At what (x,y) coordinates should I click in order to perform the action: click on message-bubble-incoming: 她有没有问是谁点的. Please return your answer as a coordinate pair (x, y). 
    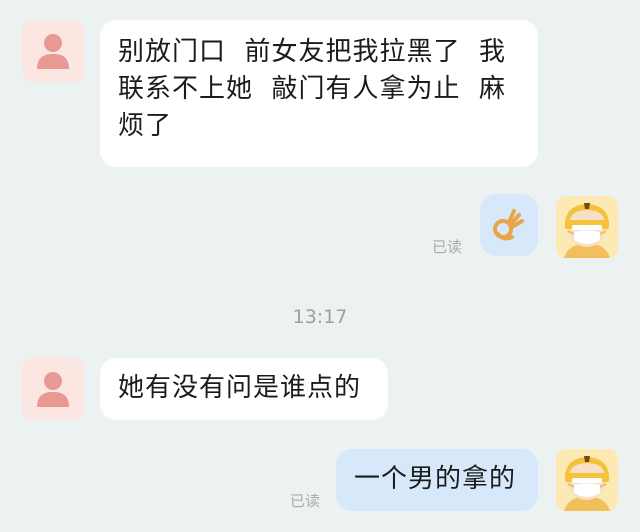
    Looking at the image, I should click on (244, 389).